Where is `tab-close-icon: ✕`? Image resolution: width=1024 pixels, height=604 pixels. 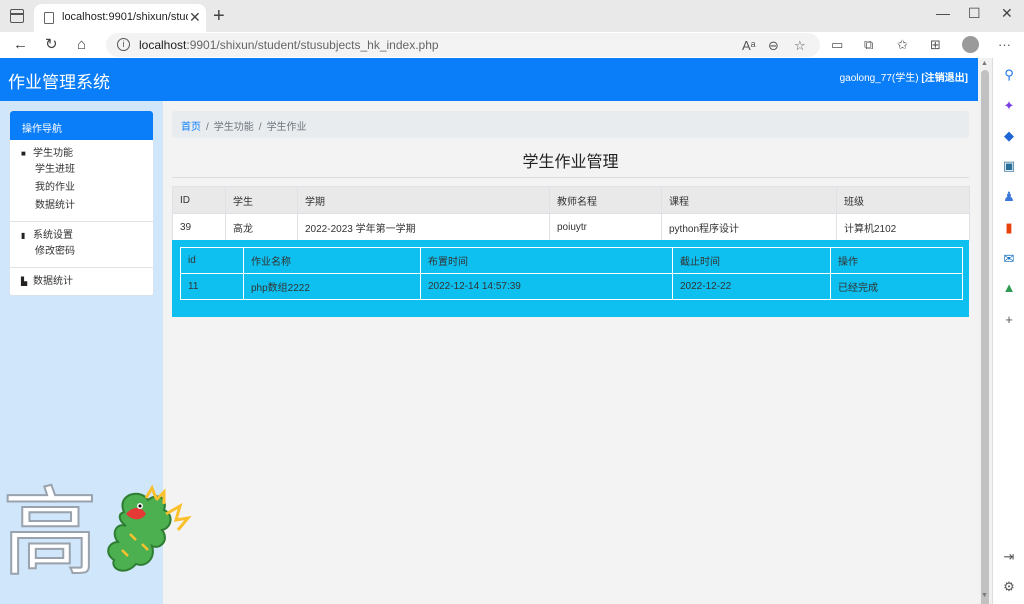 tab-close-icon: ✕ is located at coordinates (195, 17).